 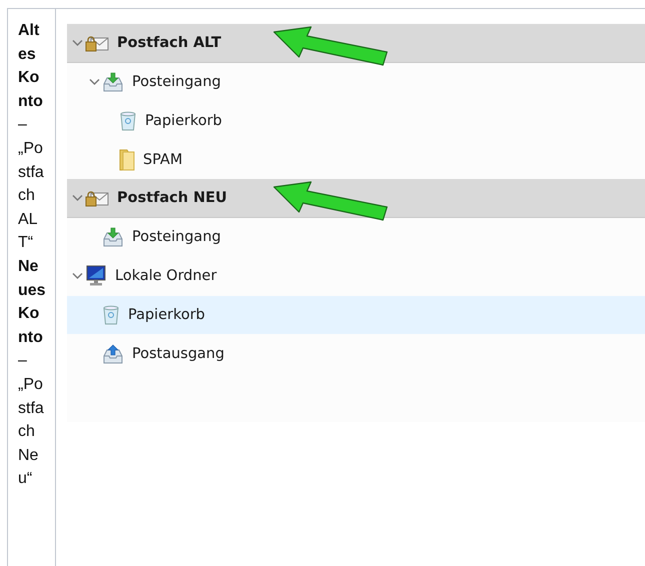 I want to click on folder-label: SPAM, so click(x=162, y=160).